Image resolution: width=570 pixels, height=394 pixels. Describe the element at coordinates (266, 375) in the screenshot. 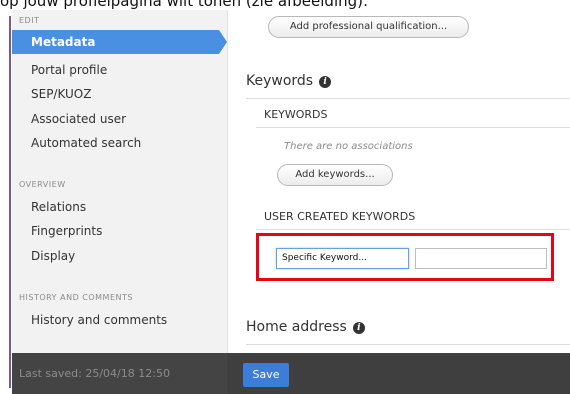

I see `save-button: Save` at that location.